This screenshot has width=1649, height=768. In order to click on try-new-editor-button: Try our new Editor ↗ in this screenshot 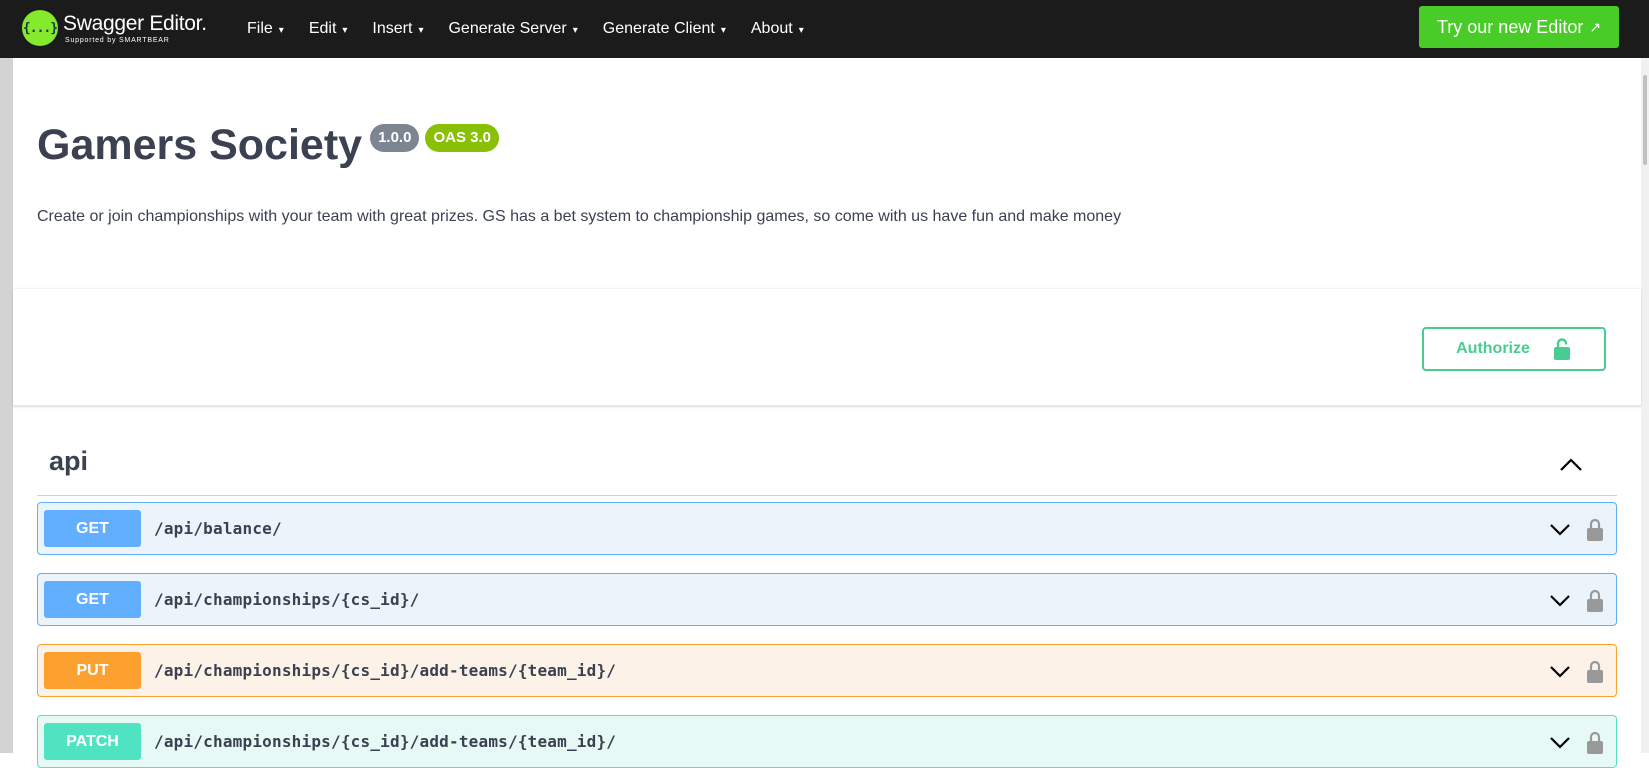, I will do `click(1519, 27)`.